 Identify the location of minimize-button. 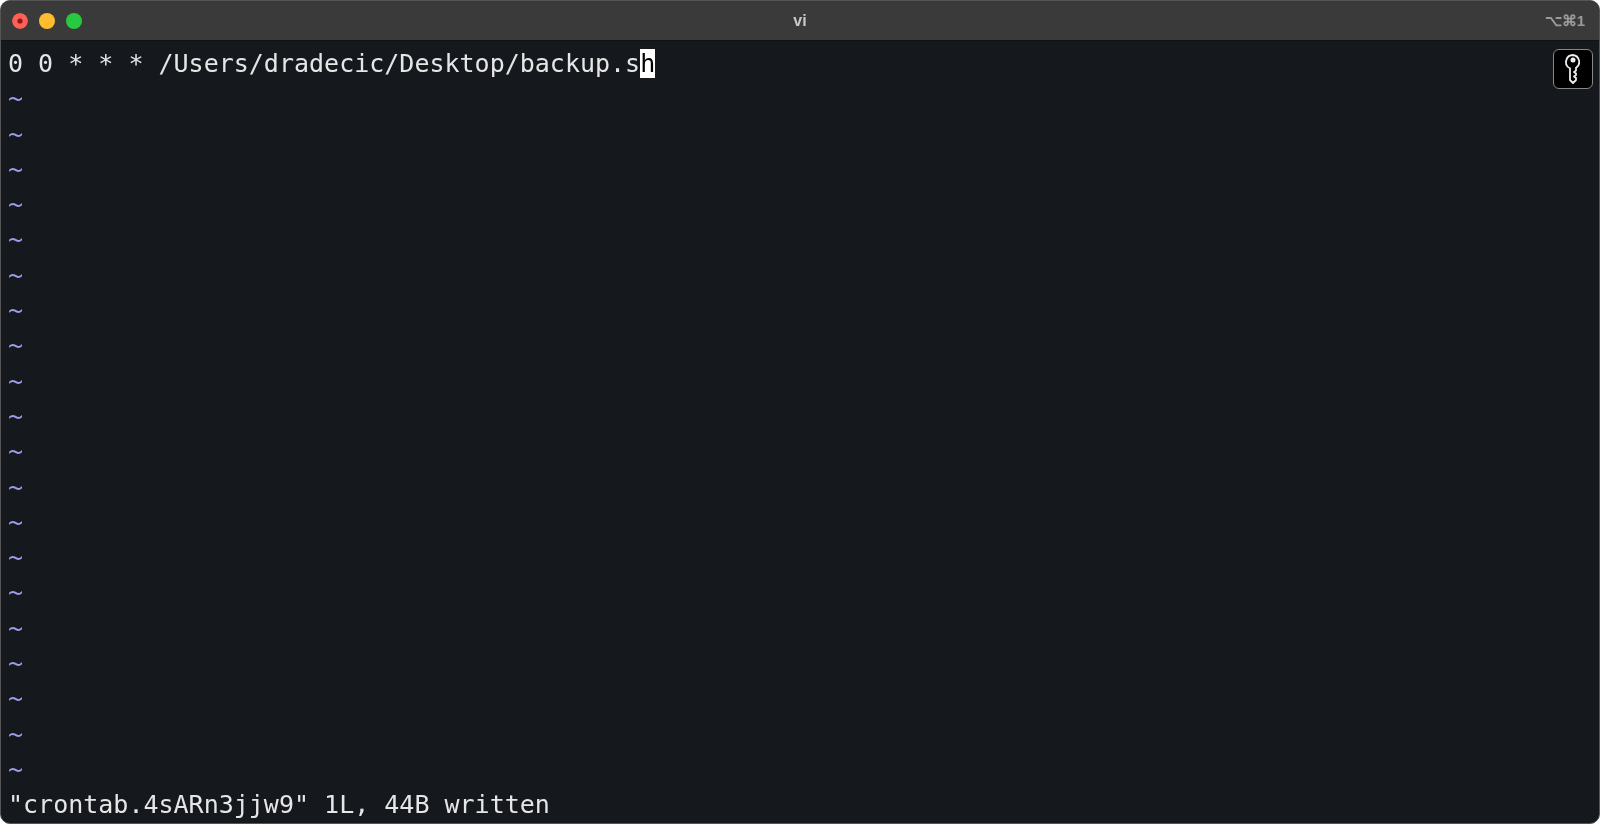
(47, 20).